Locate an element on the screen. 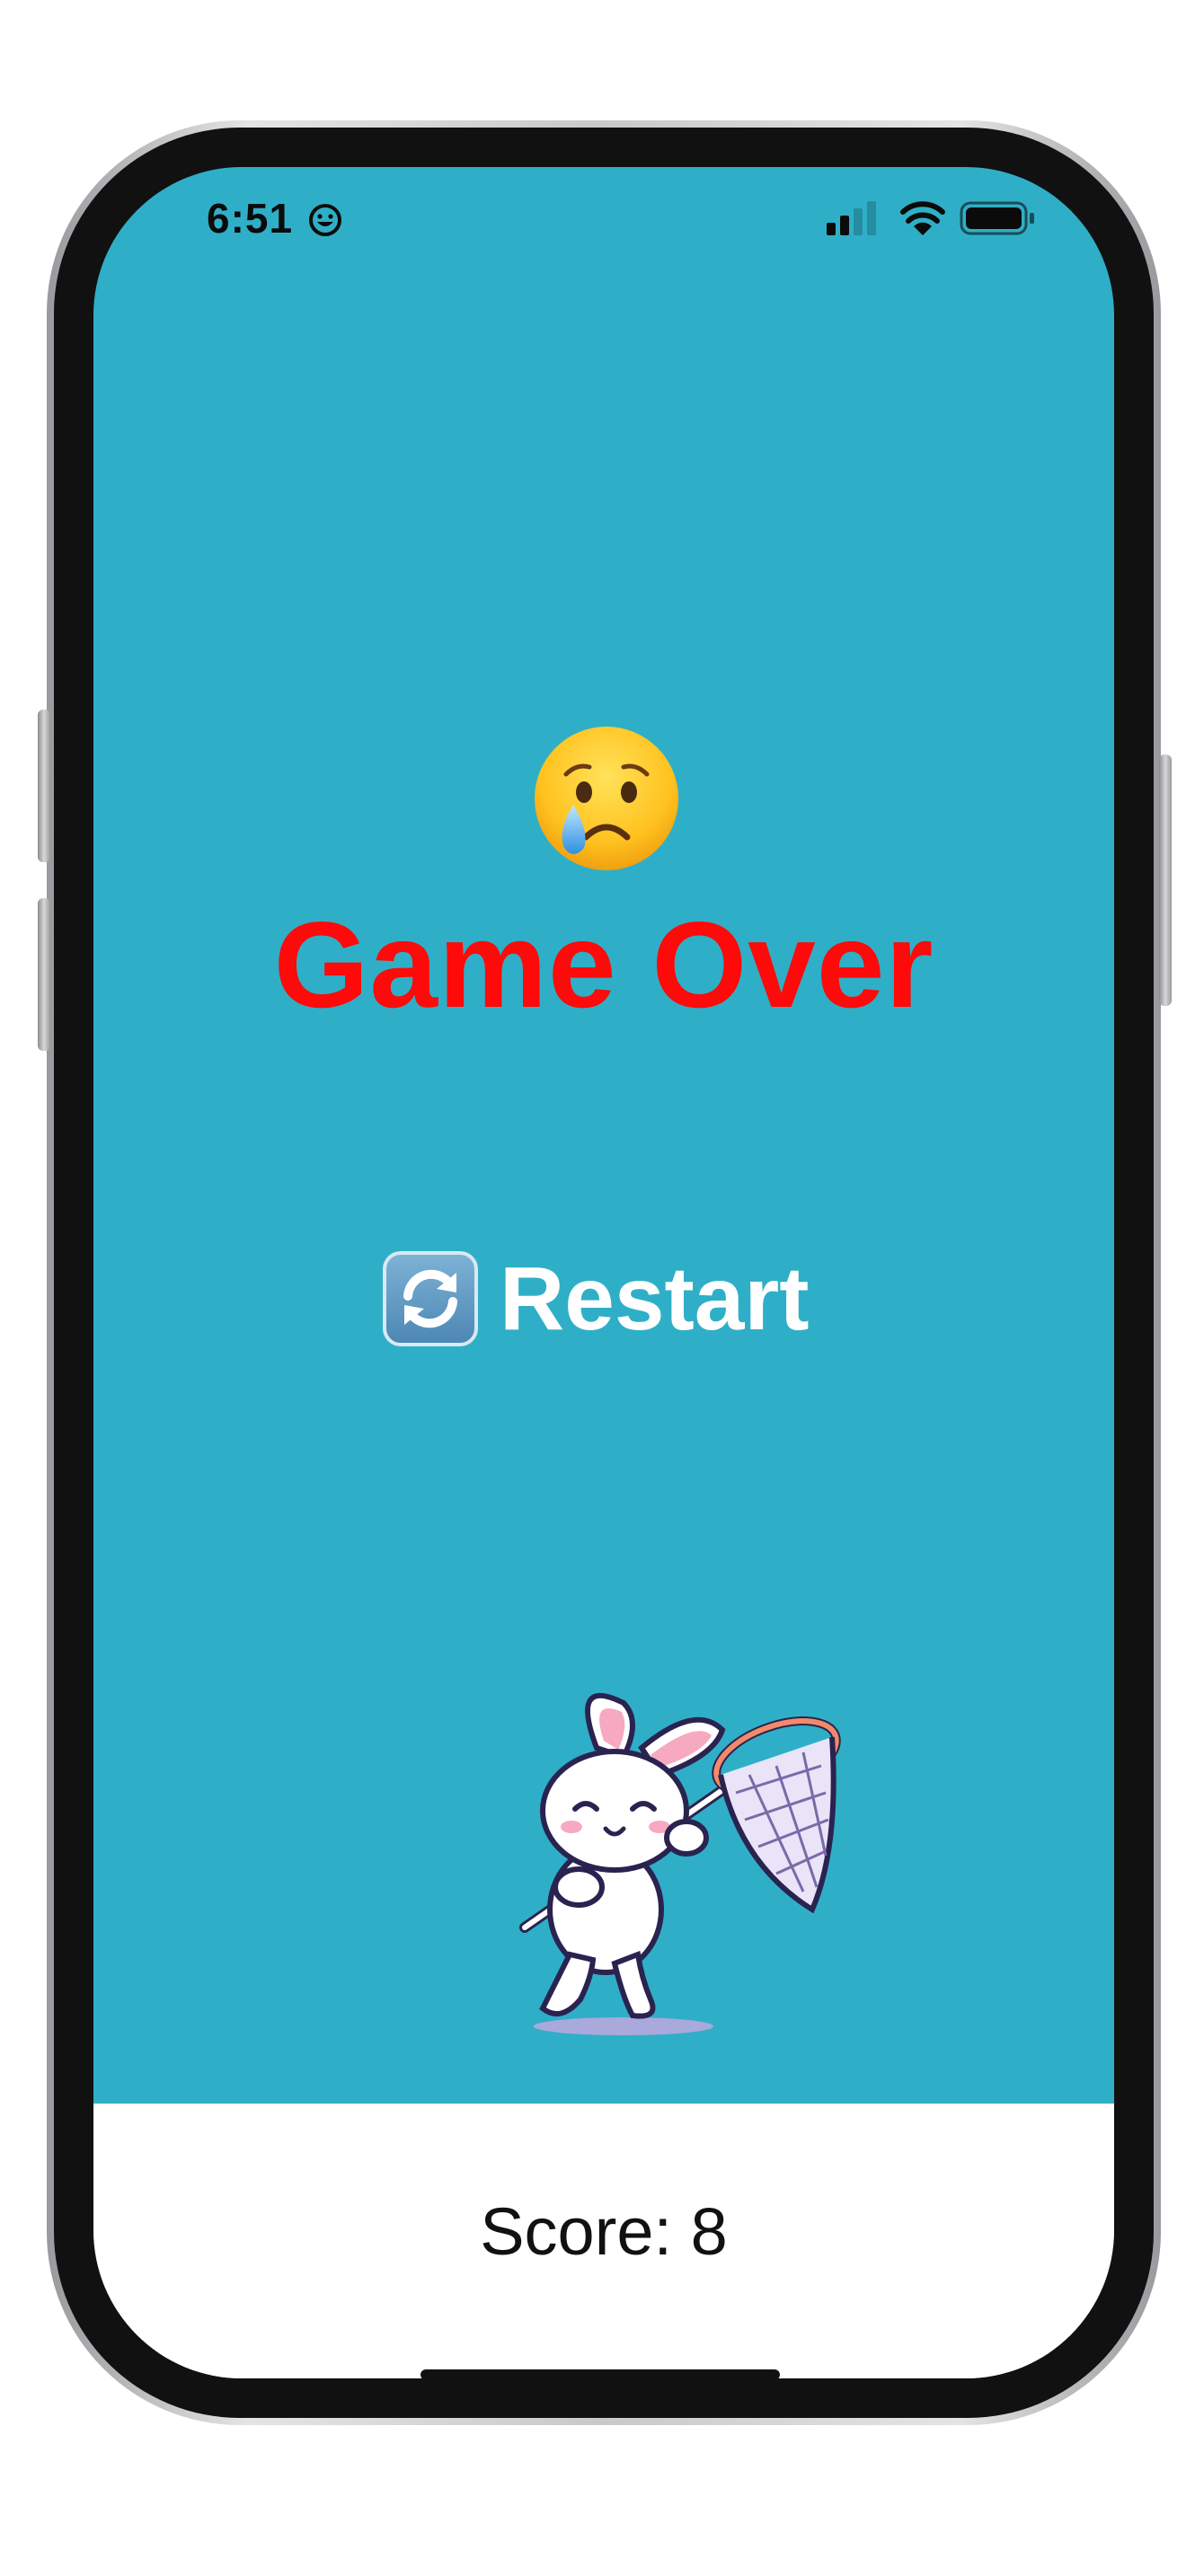  crying-face-emoji-icon is located at coordinates (606, 798).